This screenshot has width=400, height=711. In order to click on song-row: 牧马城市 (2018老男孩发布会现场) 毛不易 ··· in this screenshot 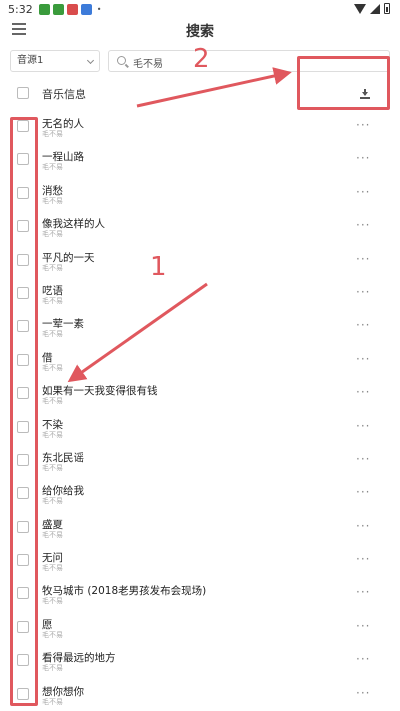, I will do `click(200, 591)`.